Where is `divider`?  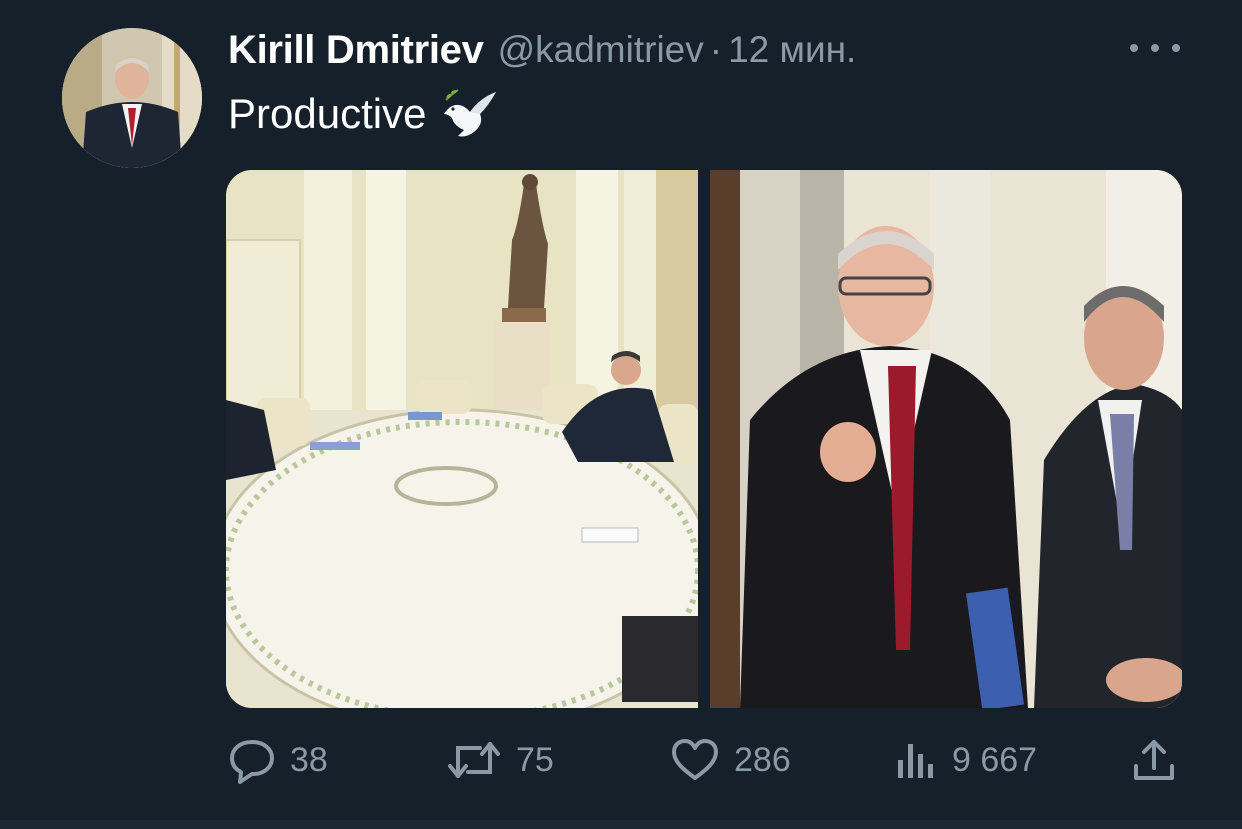
divider is located at coordinates (621, 824).